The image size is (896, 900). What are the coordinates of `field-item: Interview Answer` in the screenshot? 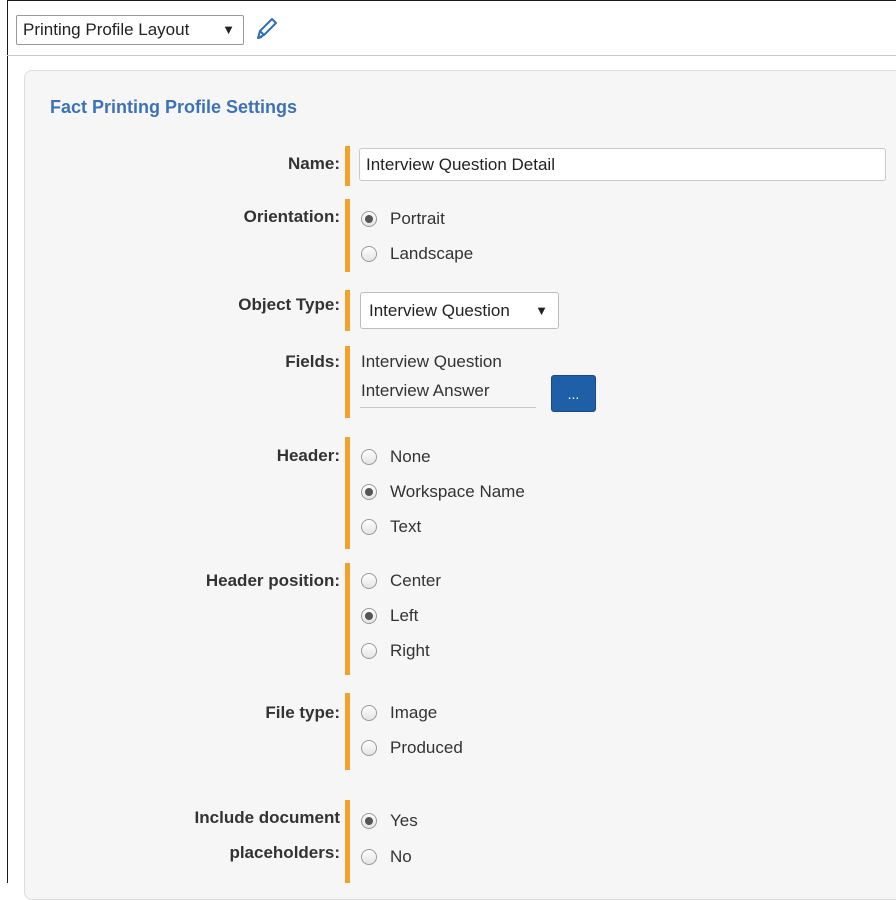 It's located at (425, 390).